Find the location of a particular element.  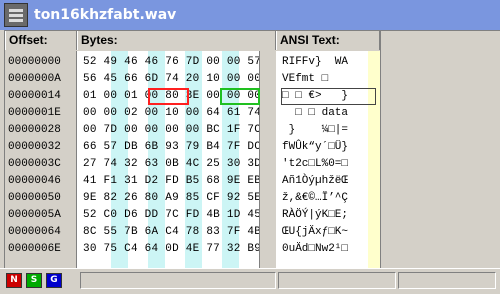

window-title: ton16khzfabt.wav is located at coordinates (105, 15).